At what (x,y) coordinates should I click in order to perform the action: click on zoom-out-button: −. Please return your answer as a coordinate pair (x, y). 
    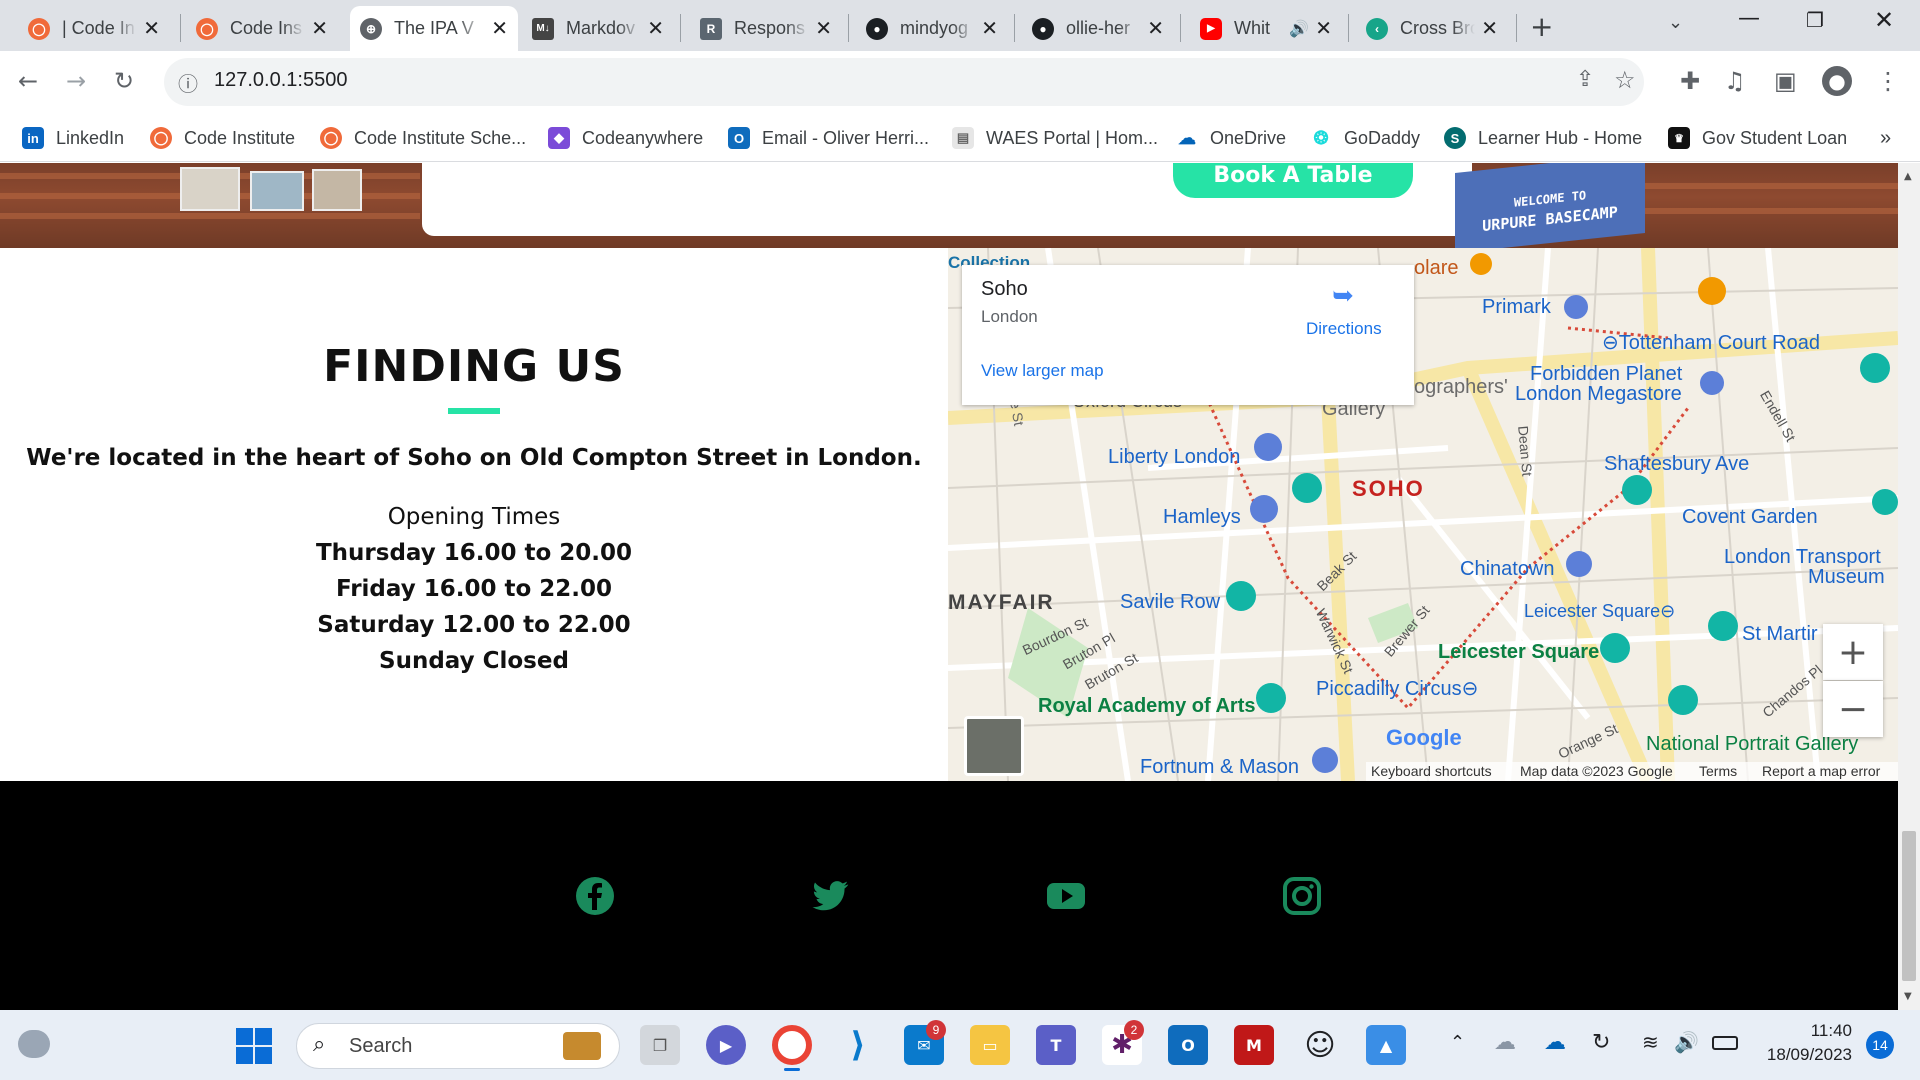
    Looking at the image, I should click on (1853, 709).